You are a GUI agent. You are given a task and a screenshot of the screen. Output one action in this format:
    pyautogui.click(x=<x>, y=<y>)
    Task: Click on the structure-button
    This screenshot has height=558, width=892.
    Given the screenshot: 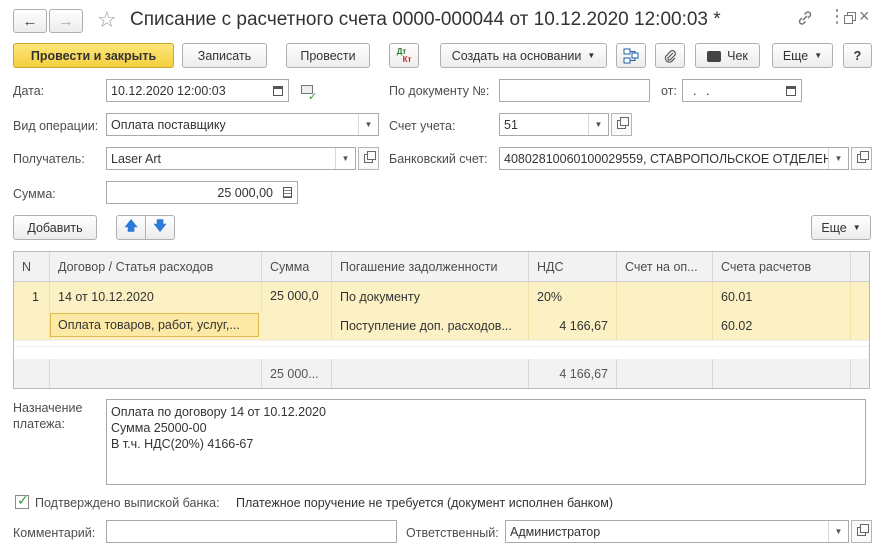 What is the action you would take?
    pyautogui.click(x=631, y=55)
    